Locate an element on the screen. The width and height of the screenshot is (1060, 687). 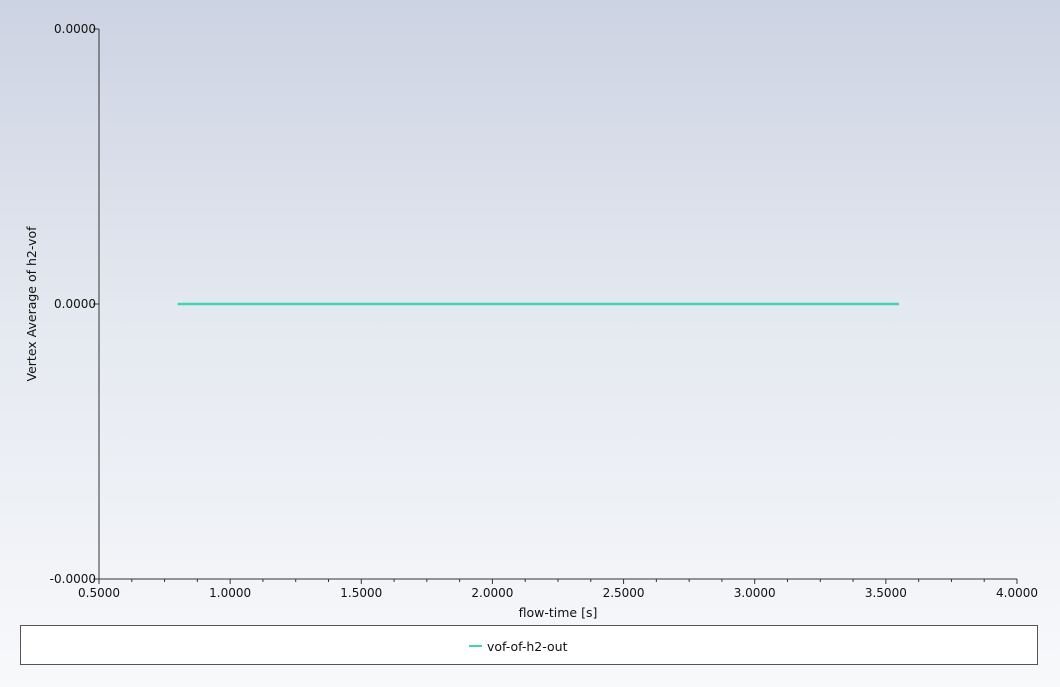
legend-swatch is located at coordinates (475, 646).